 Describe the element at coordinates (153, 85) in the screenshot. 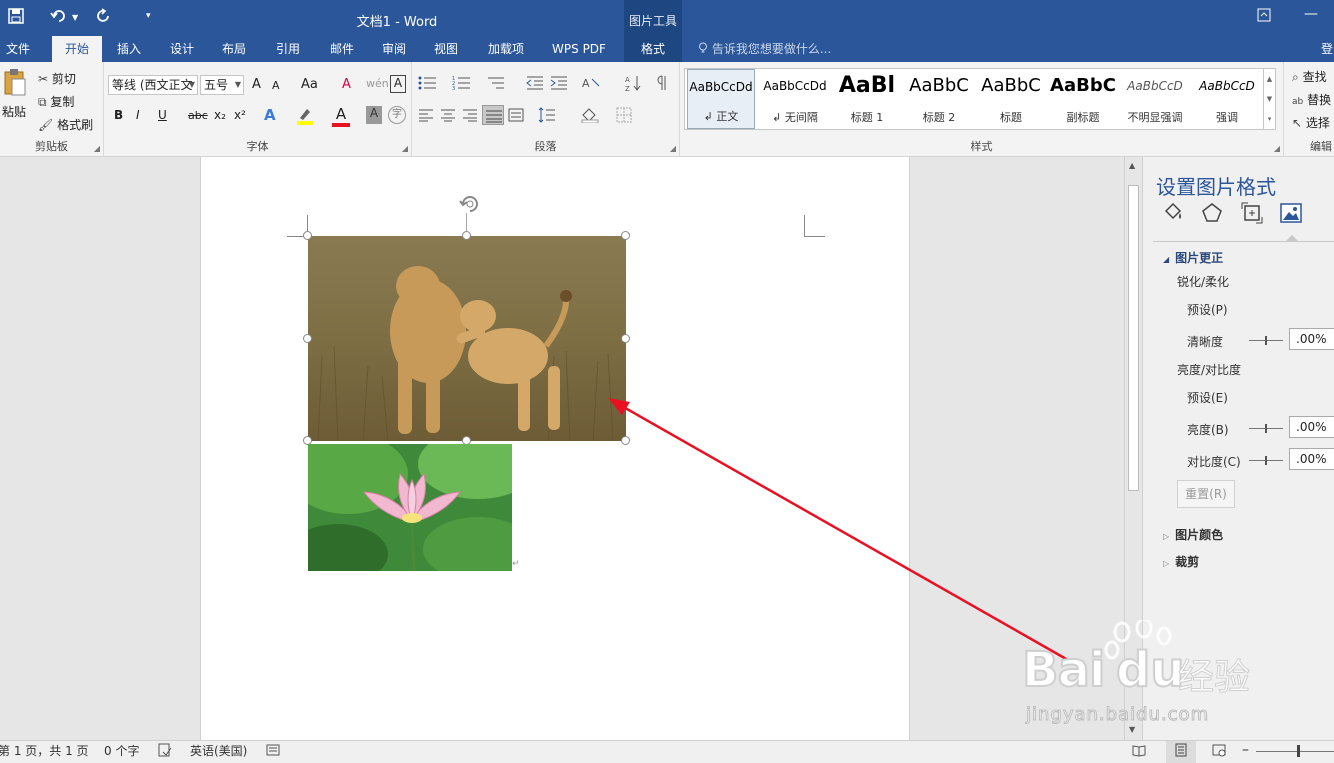

I see `font-name-combo: 等线 (西文正文 ▼` at that location.